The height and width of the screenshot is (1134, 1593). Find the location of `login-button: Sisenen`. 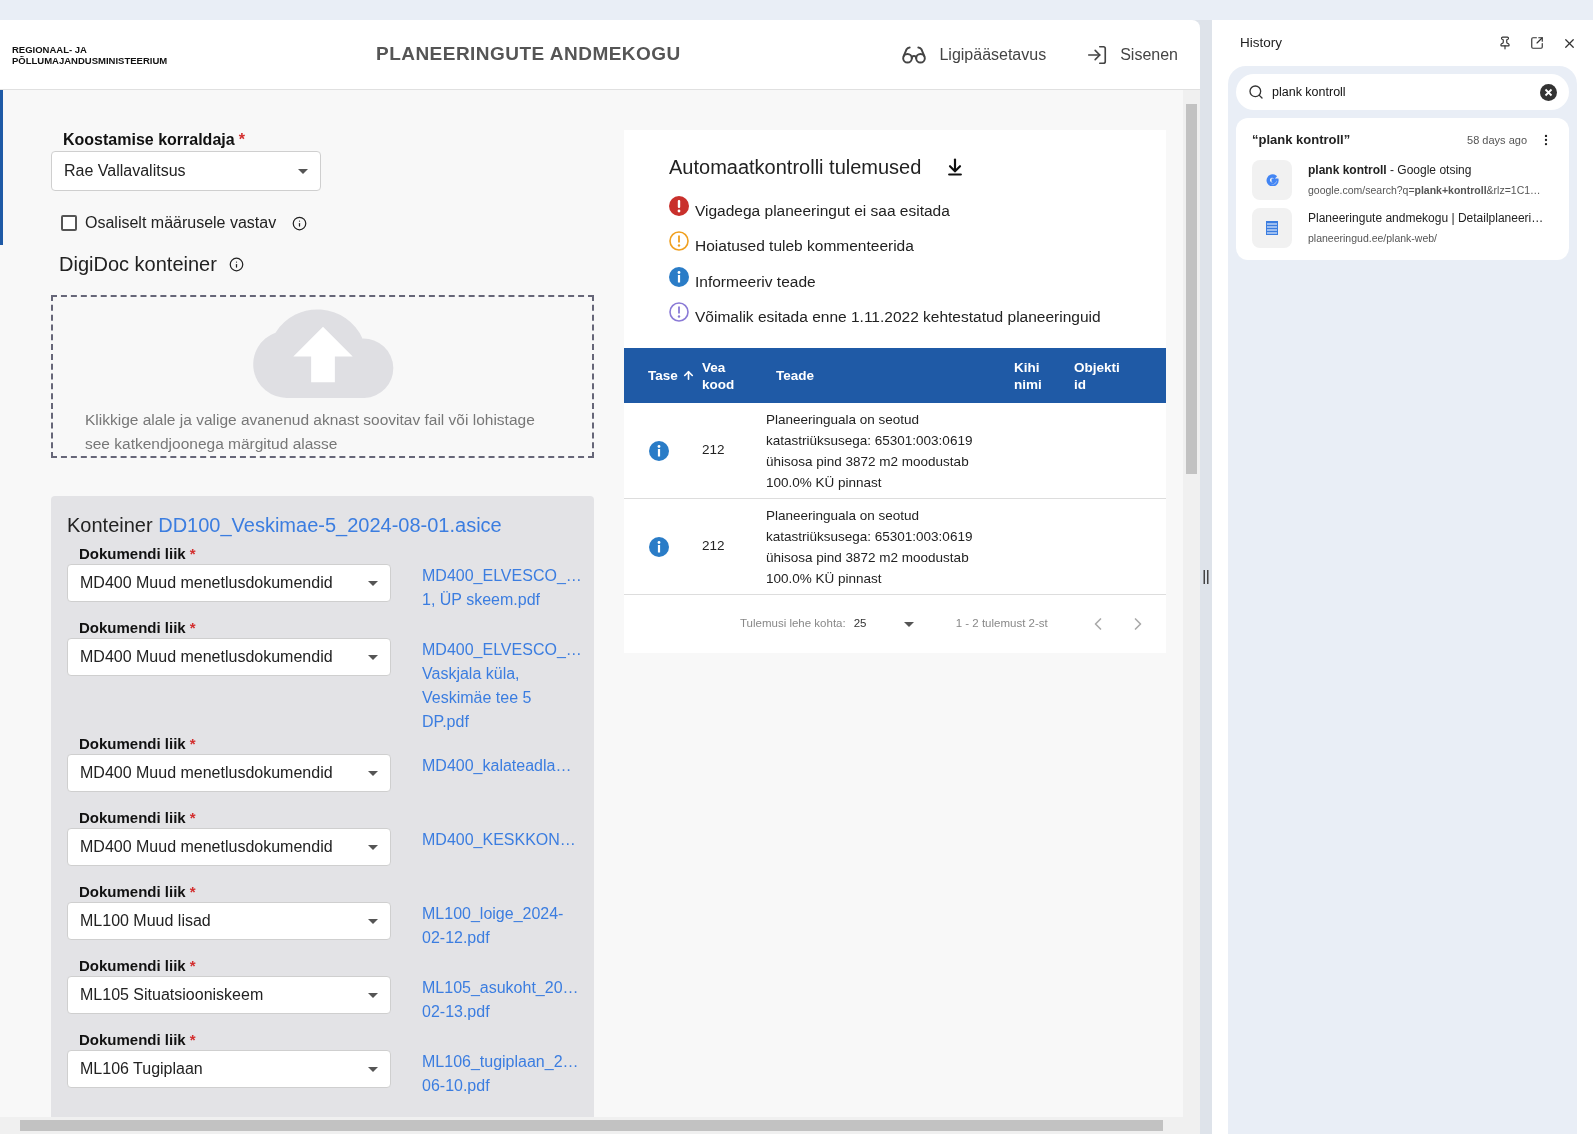

login-button: Sisenen is located at coordinates (1132, 54).